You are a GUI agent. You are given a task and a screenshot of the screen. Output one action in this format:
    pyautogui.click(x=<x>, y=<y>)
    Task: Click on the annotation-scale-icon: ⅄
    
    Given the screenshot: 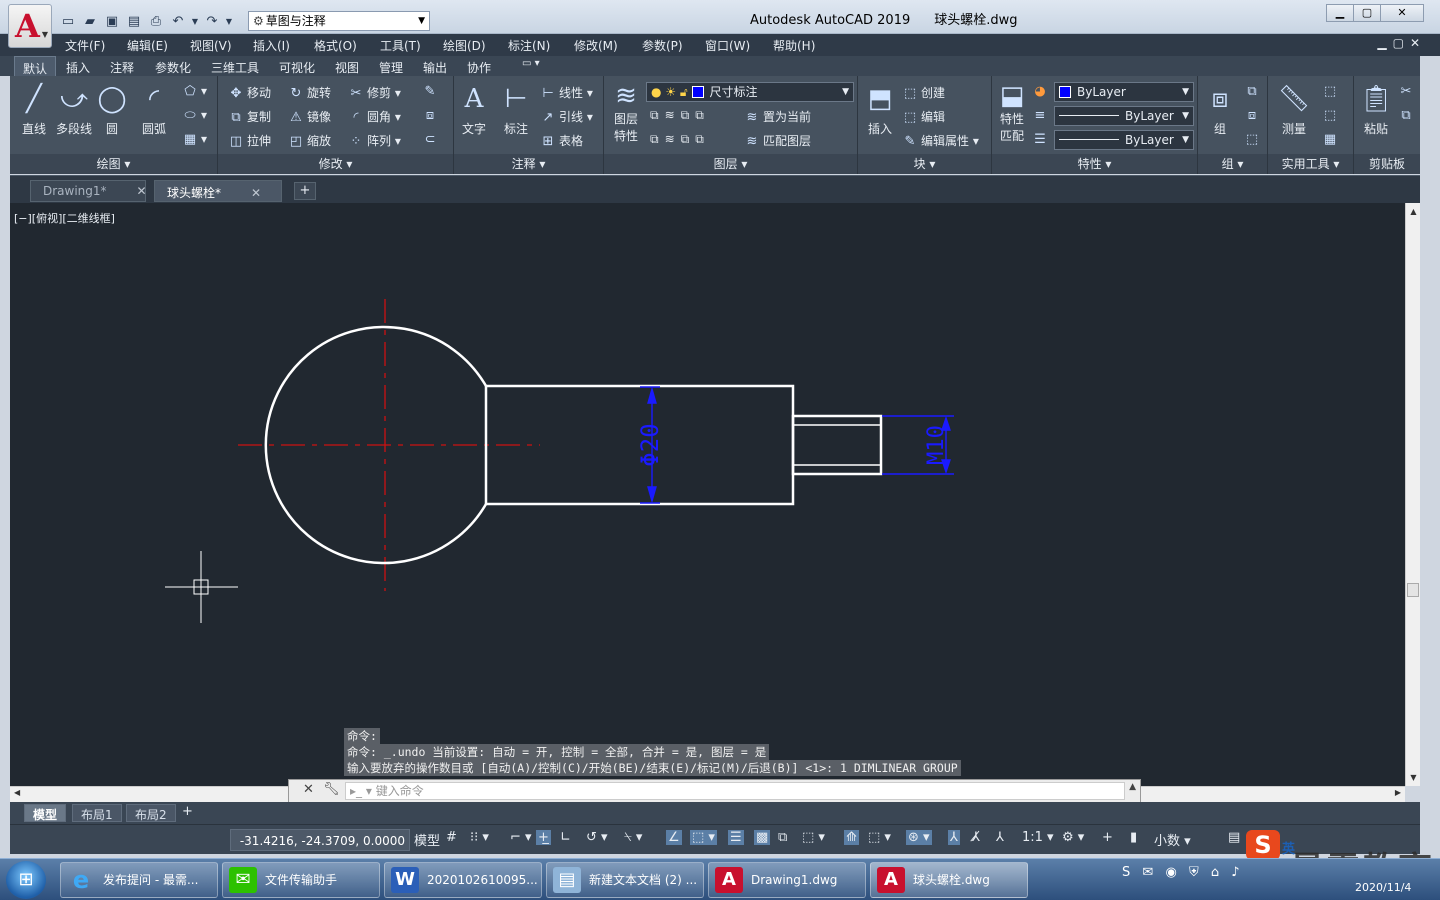 What is the action you would take?
    pyautogui.click(x=1000, y=837)
    